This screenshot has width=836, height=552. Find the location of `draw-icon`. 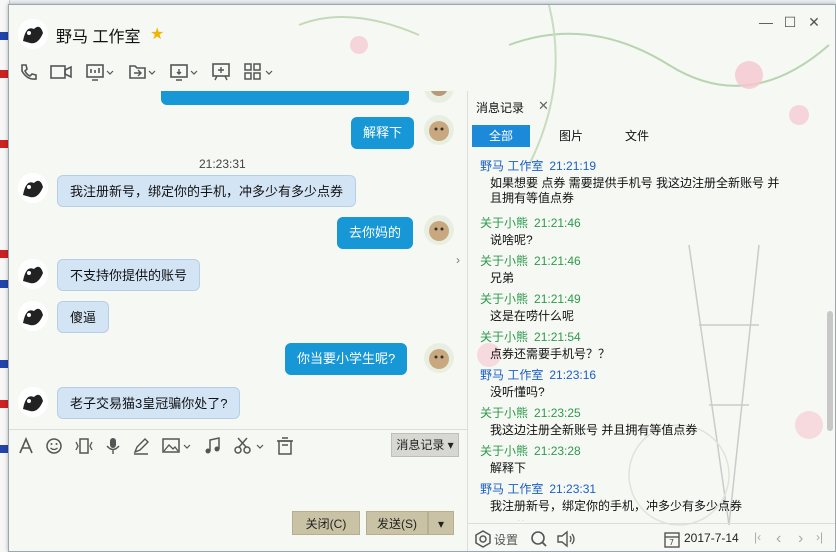

draw-icon is located at coordinates (142, 446).